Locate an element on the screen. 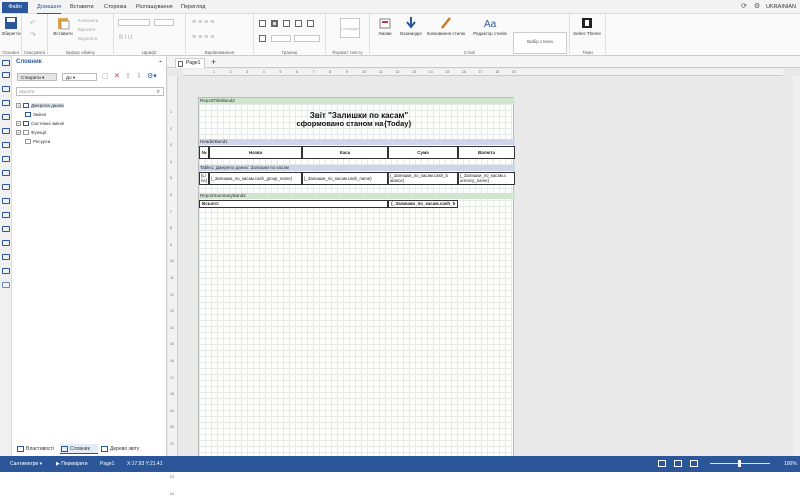 Image resolution: width=800 pixels, height=496 pixels. valign-buttons: ≡≡≡≡ is located at coordinates (204, 37).